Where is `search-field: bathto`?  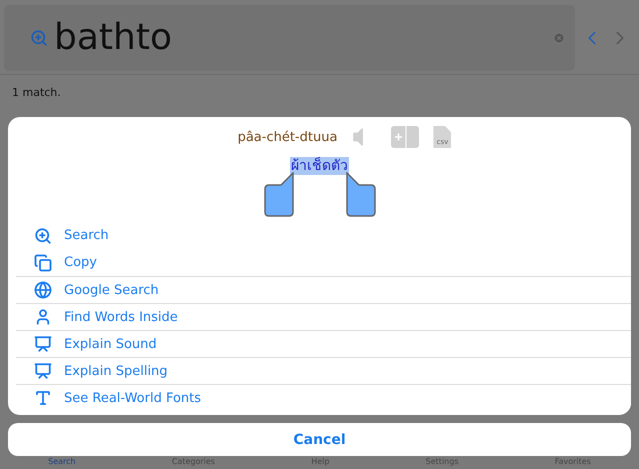
search-field: bathto is located at coordinates (289, 37).